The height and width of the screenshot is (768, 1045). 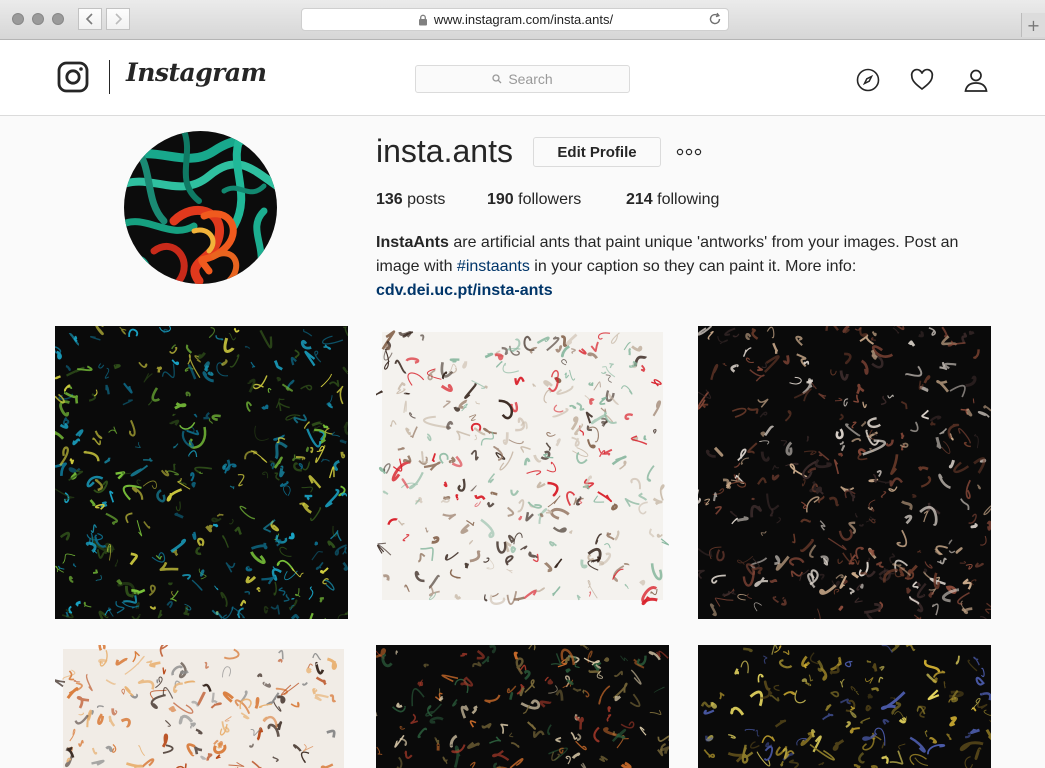 I want to click on posts-stat: 136 posts, so click(x=410, y=200).